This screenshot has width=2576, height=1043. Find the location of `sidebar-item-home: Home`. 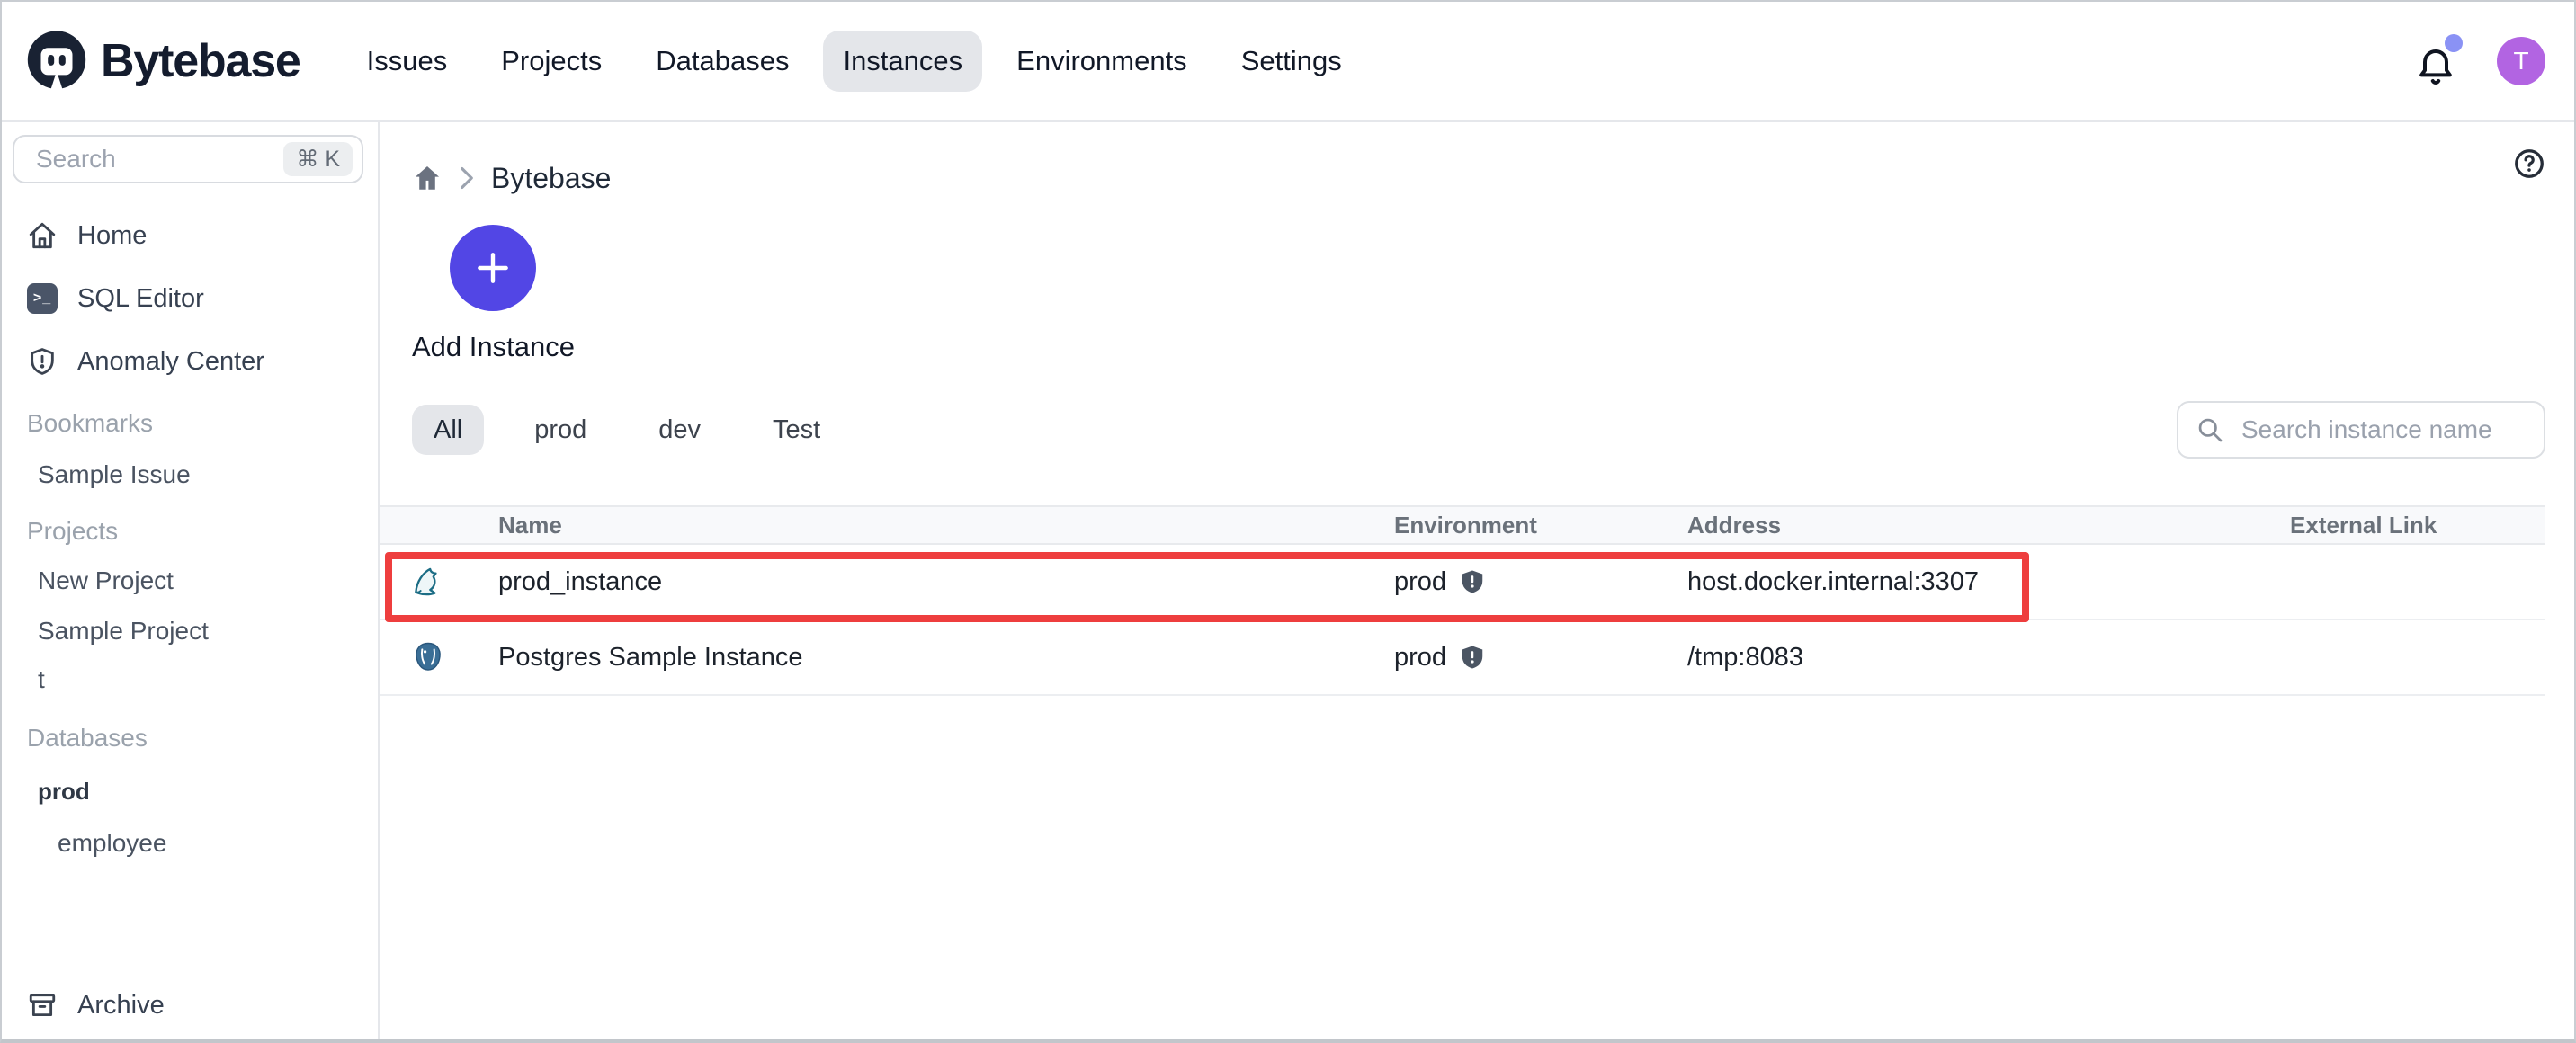

sidebar-item-home: Home is located at coordinates (190, 235).